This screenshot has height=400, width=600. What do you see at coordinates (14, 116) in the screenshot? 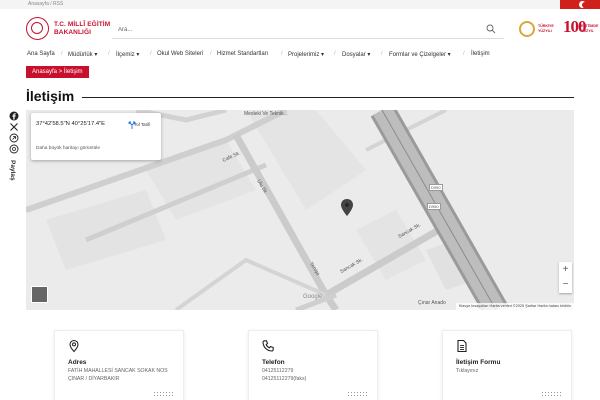
I see `facebook-icon` at bounding box center [14, 116].